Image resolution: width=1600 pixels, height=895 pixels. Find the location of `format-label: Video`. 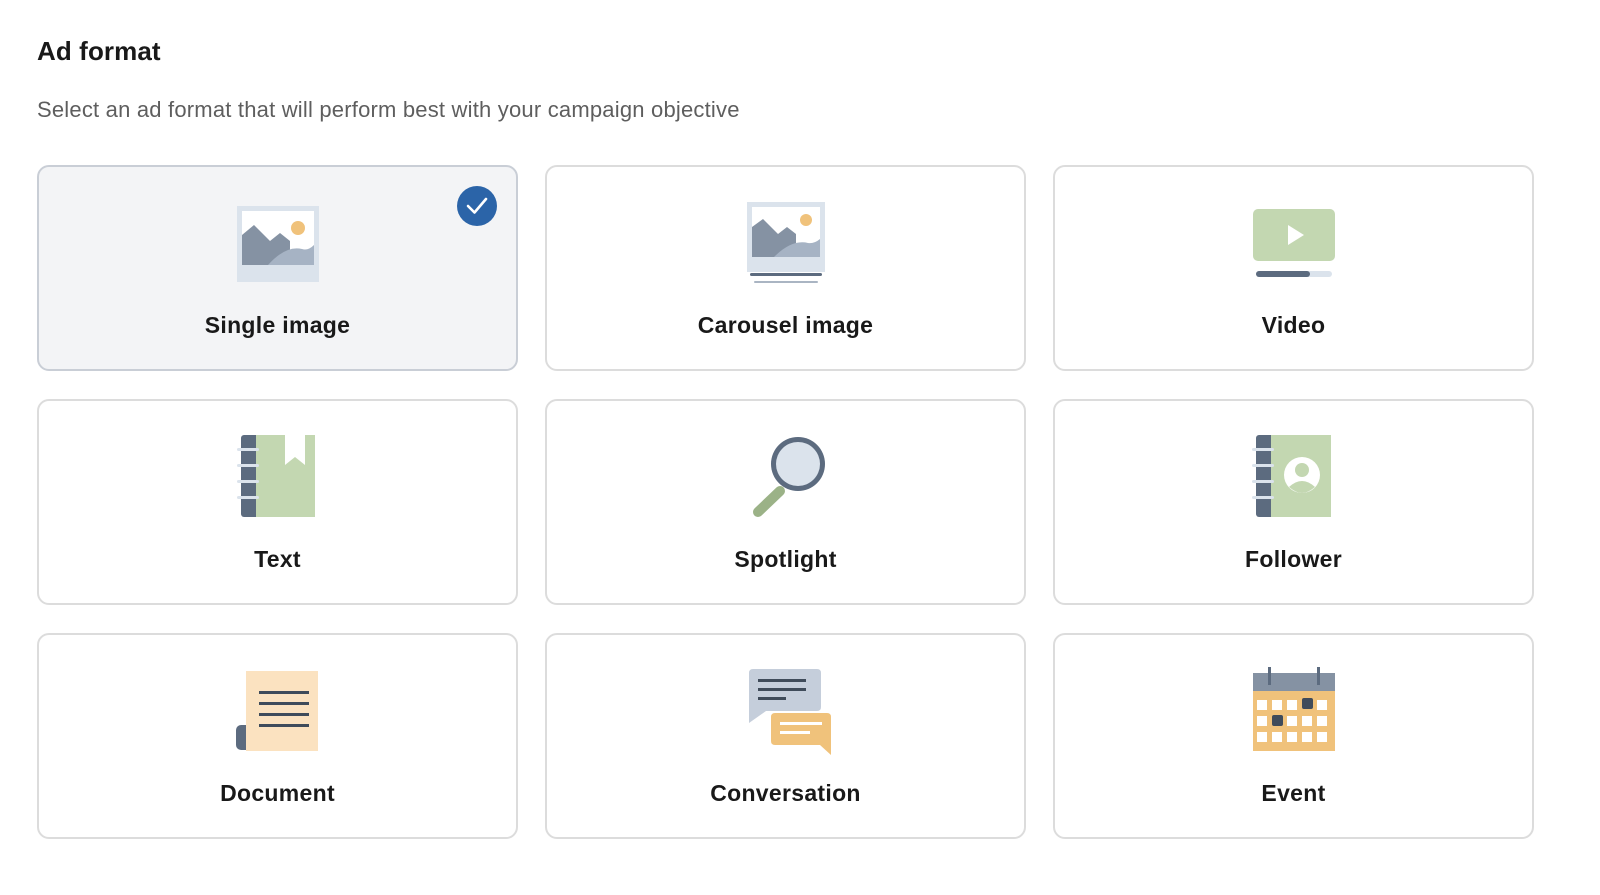

format-label: Video is located at coordinates (1293, 325).